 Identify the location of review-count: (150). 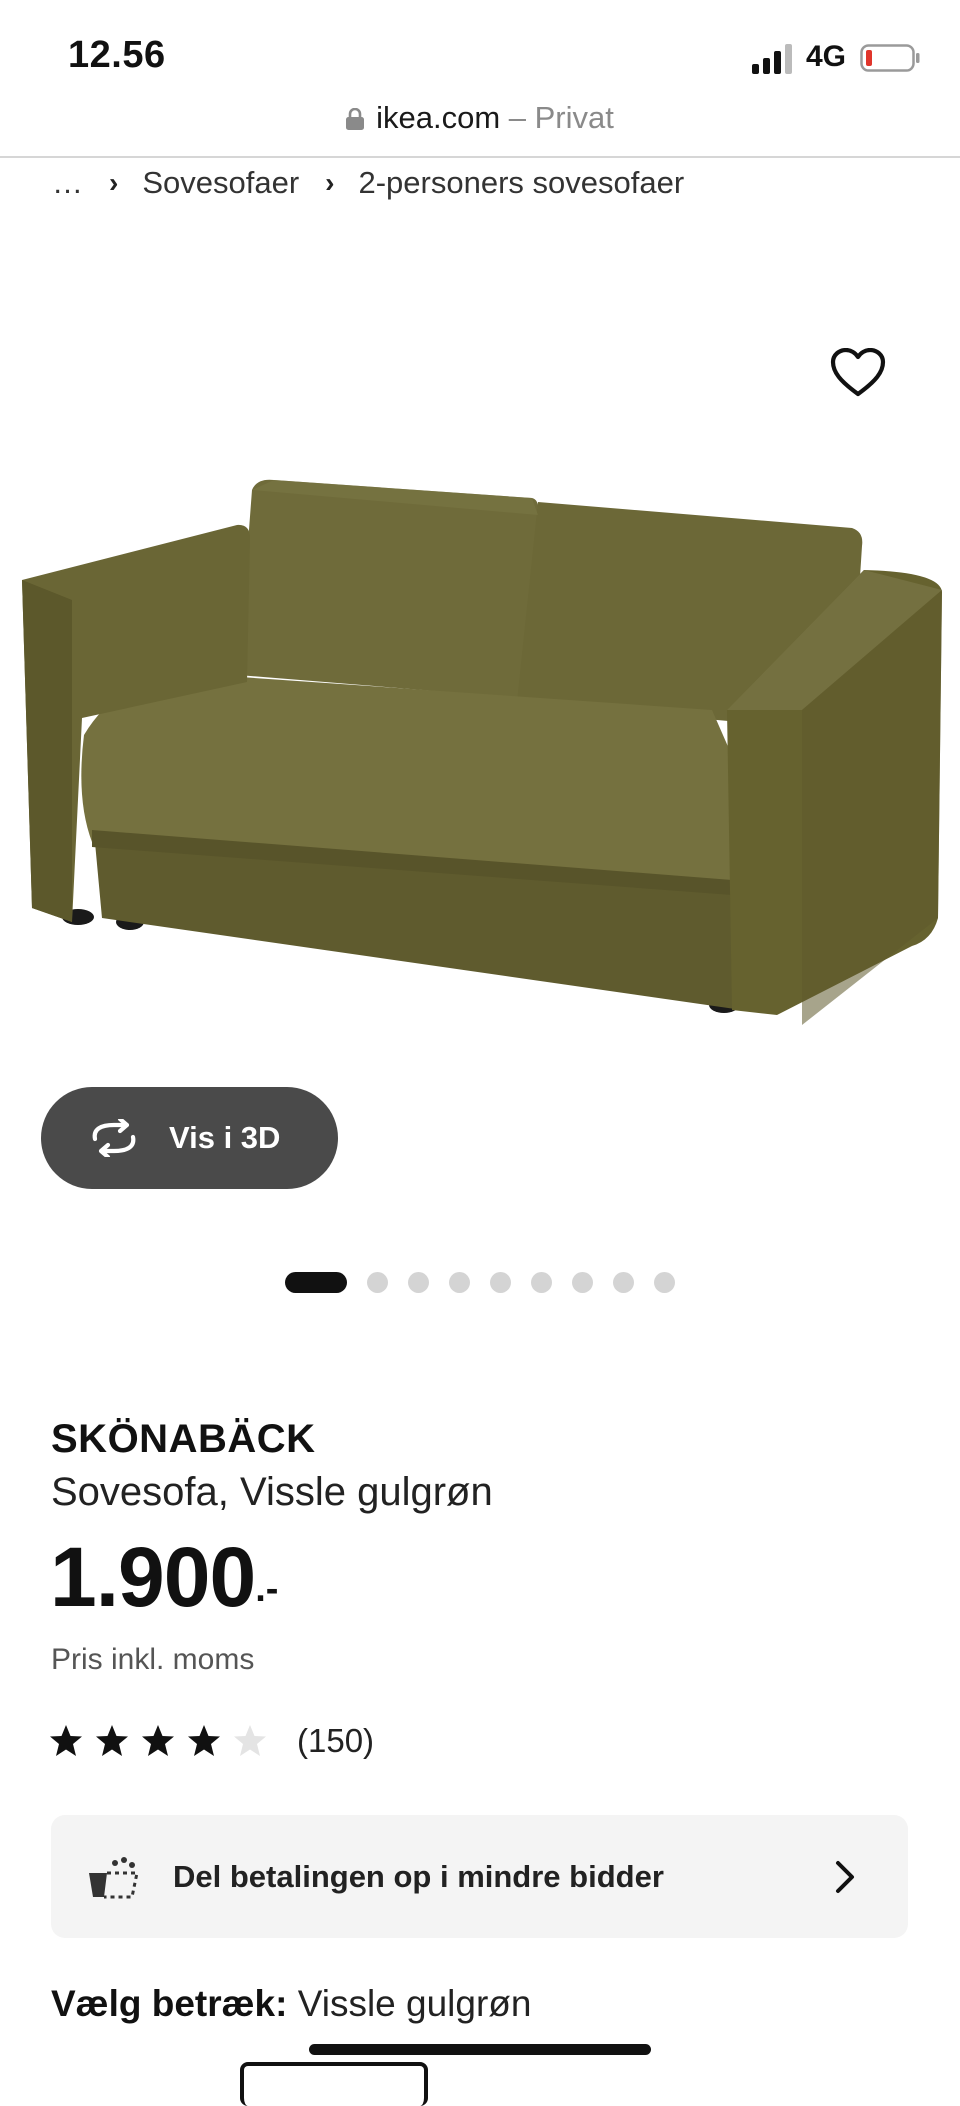
(335, 1741).